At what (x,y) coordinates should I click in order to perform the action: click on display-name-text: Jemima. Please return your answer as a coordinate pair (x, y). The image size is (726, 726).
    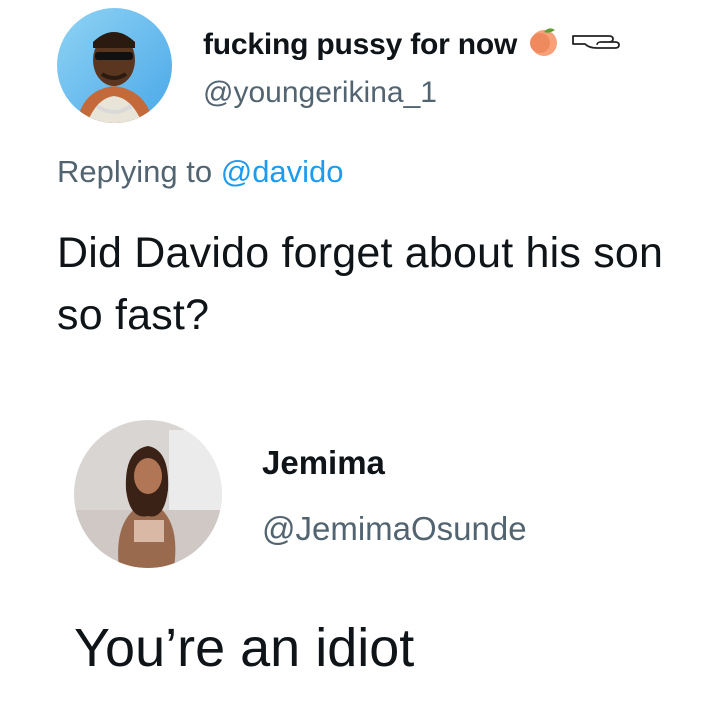
    Looking at the image, I should click on (323, 462).